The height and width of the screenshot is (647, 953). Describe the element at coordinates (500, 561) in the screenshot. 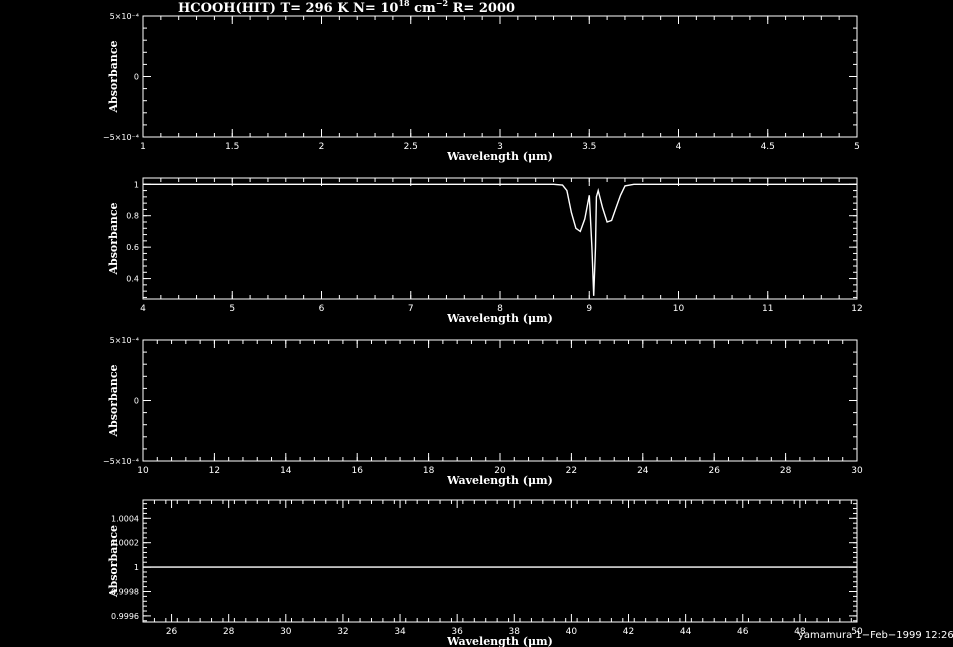

I see `panel-4-frame` at that location.